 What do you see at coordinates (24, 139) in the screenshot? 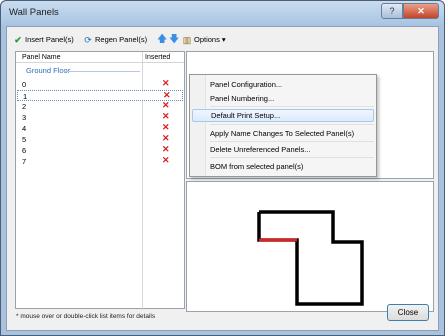
I see `panel-name: 5` at bounding box center [24, 139].